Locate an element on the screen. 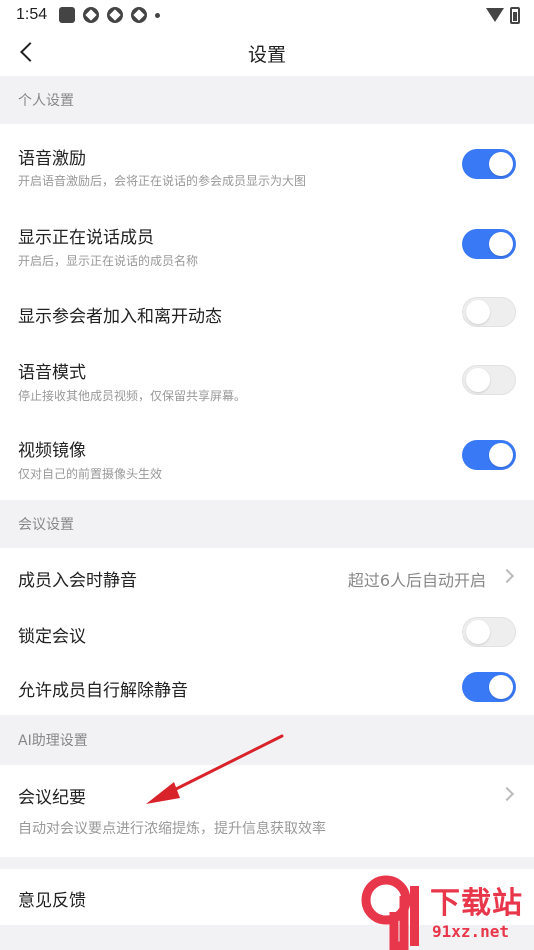  setting-title: 显示参会者加入和离开动态 is located at coordinates (120, 317).